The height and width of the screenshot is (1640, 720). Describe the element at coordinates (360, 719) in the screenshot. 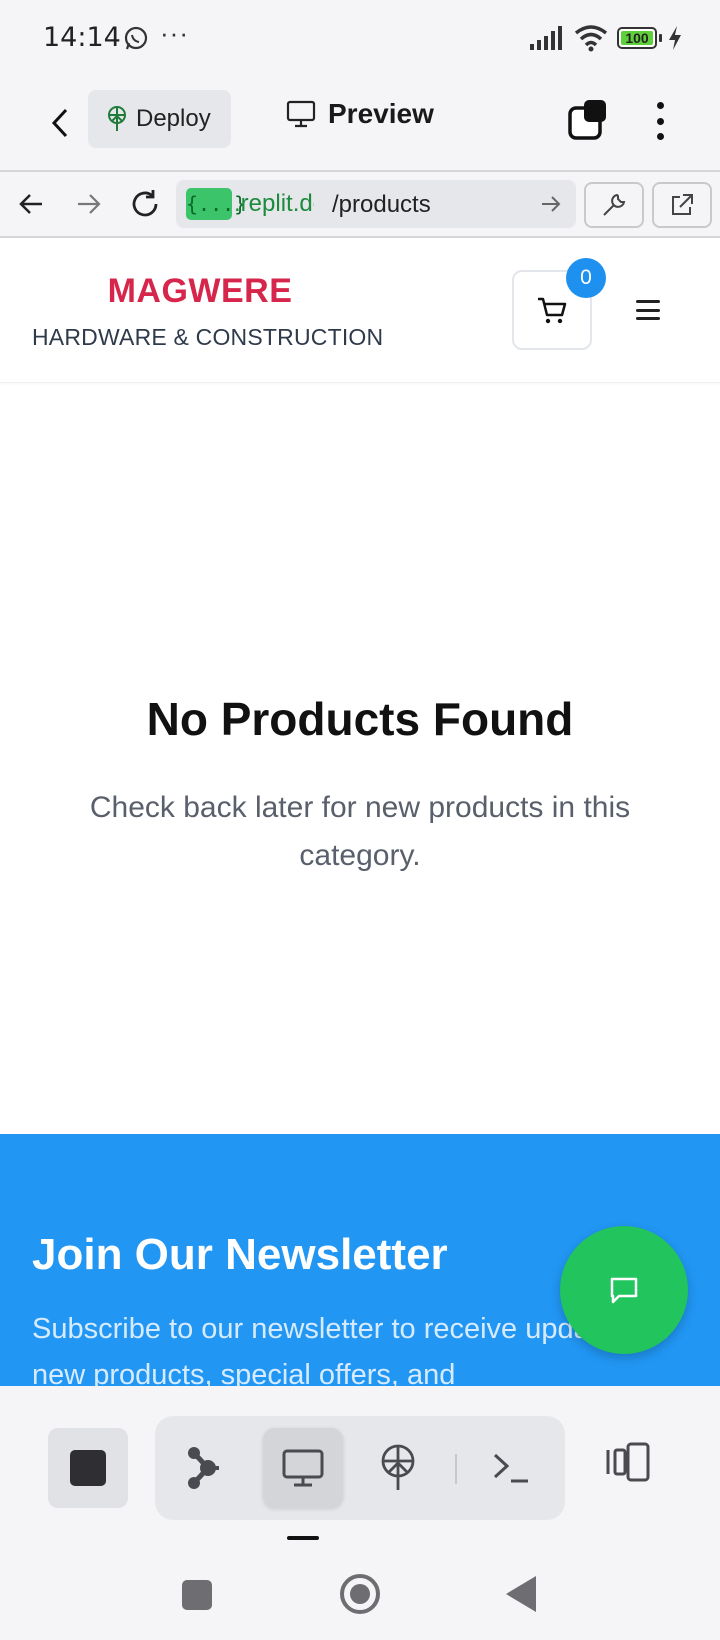

I see `empty-state-title: No Products Found` at that location.